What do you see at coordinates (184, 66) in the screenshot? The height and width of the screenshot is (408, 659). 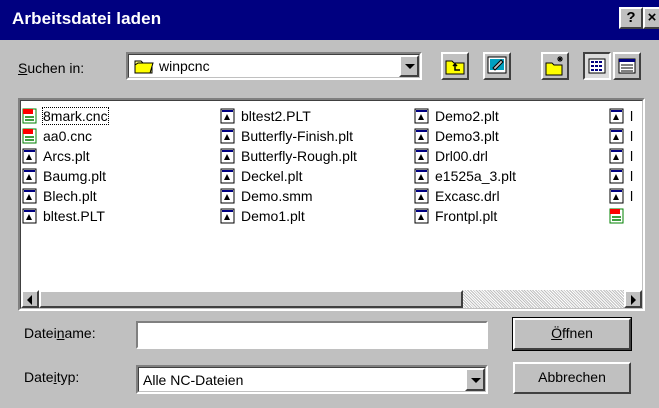 I see `lookin-value: winpcnc` at bounding box center [184, 66].